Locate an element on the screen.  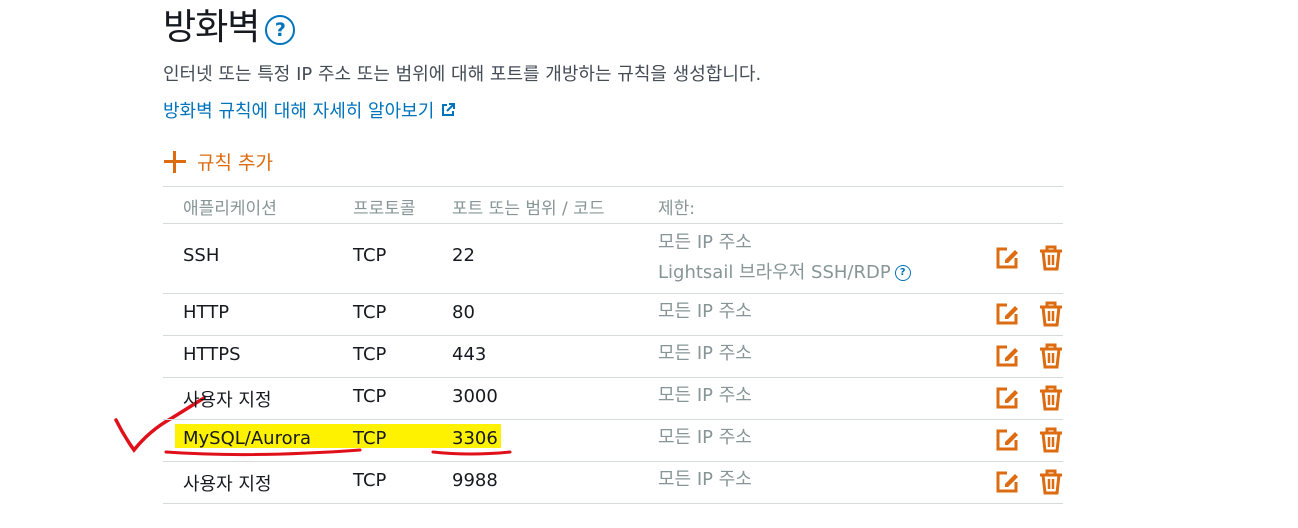
column-header-restriction: 제한: is located at coordinates (677, 209).